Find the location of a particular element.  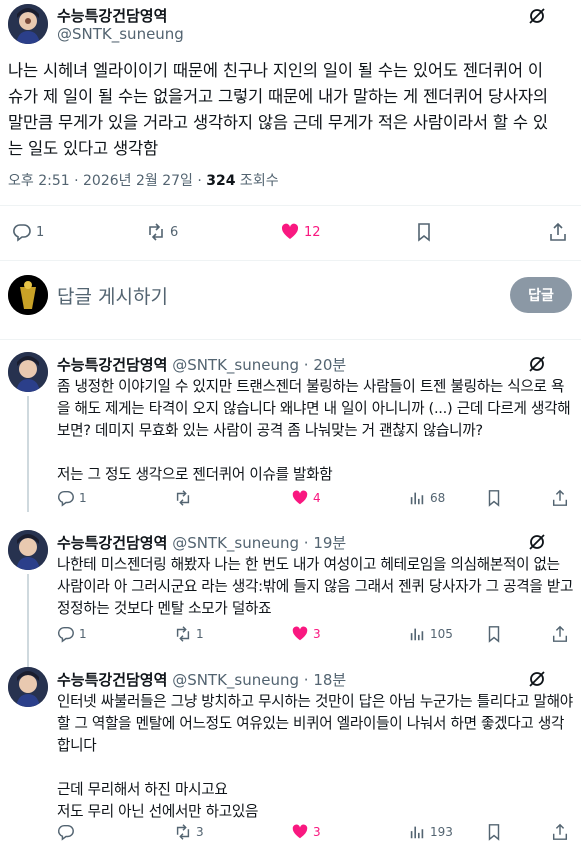

post-text-line: 는 일도 있다고 생각함 is located at coordinates (83, 148).